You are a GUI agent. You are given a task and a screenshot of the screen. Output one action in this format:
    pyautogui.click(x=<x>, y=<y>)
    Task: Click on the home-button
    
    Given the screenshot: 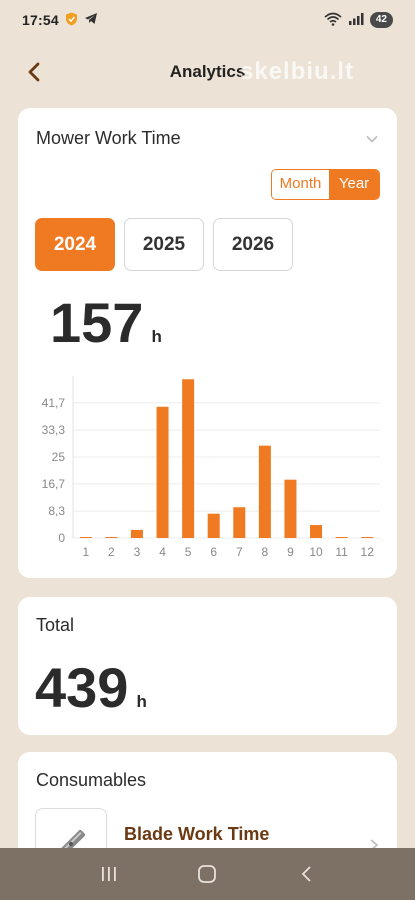 What is the action you would take?
    pyautogui.click(x=207, y=874)
    